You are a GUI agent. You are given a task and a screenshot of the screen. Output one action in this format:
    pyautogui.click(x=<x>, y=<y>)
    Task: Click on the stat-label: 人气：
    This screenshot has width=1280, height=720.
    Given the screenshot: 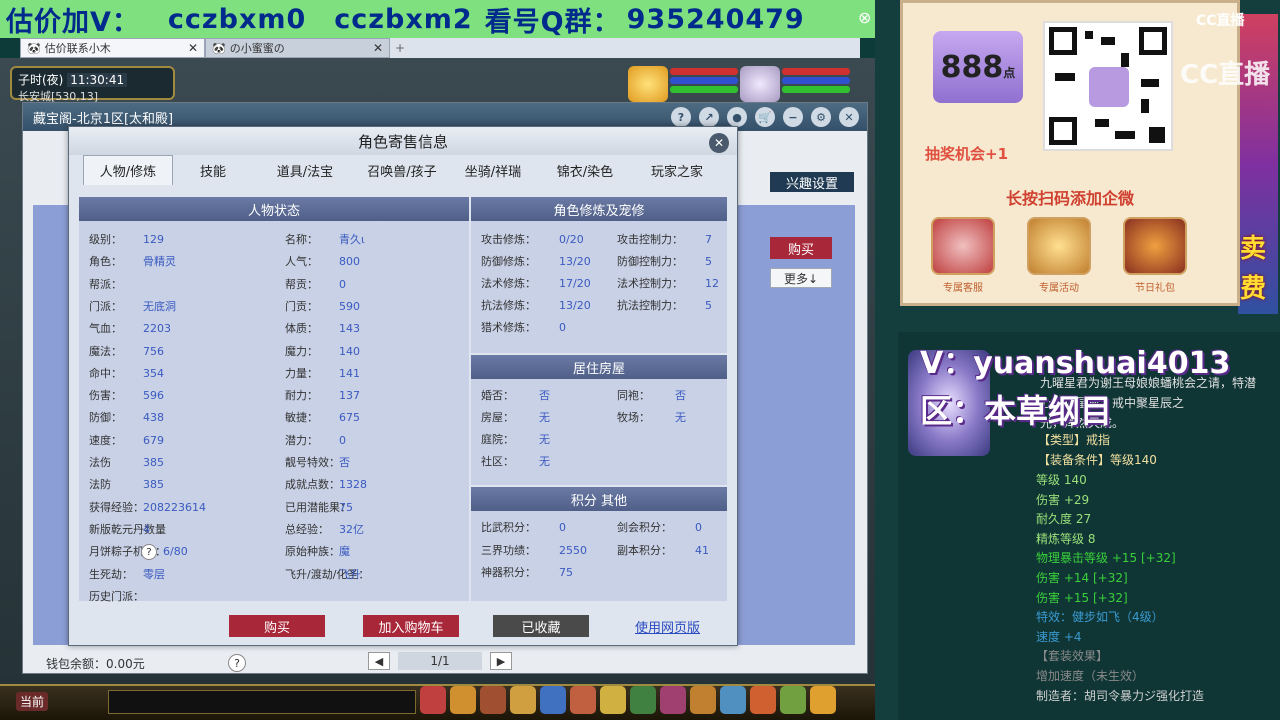 What is the action you would take?
    pyautogui.click(x=301, y=262)
    